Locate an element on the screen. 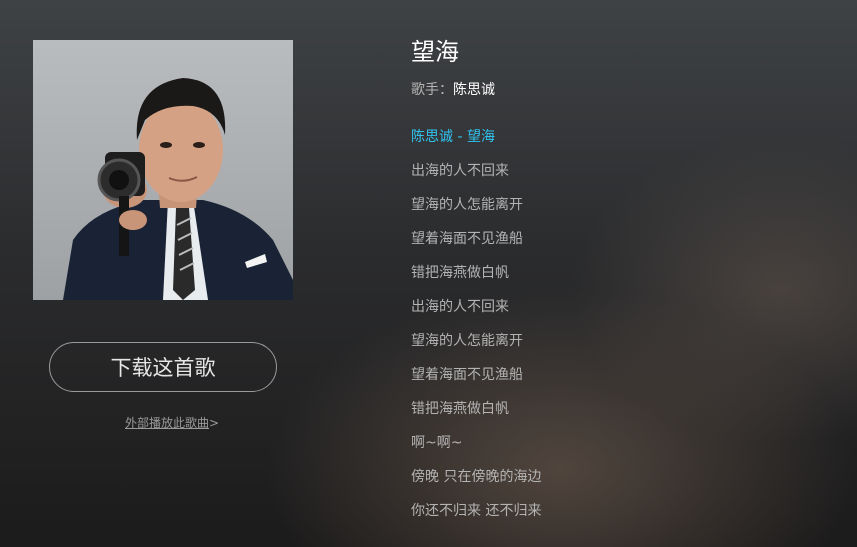  lyric-line: 啊~啊~ is located at coordinates (437, 443).